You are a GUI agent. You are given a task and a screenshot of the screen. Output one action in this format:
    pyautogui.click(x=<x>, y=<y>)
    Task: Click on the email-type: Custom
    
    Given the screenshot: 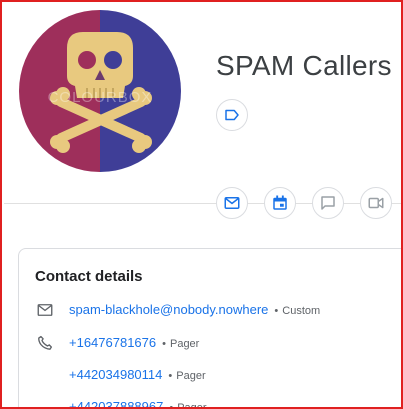 What is the action you would take?
    pyautogui.click(x=301, y=311)
    